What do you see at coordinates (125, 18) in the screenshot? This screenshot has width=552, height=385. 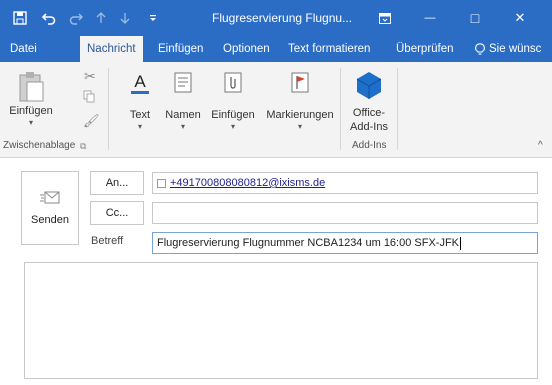 I see `arrow-down-icon` at bounding box center [125, 18].